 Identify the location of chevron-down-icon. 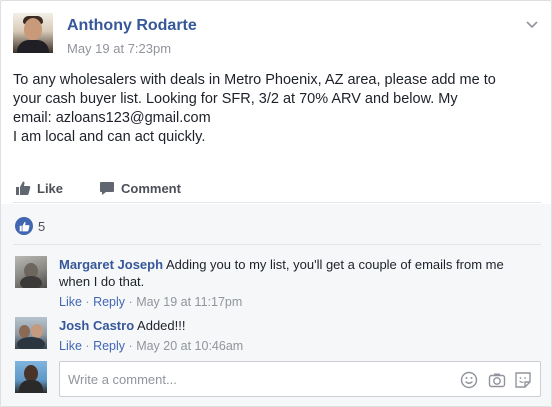
(532, 24).